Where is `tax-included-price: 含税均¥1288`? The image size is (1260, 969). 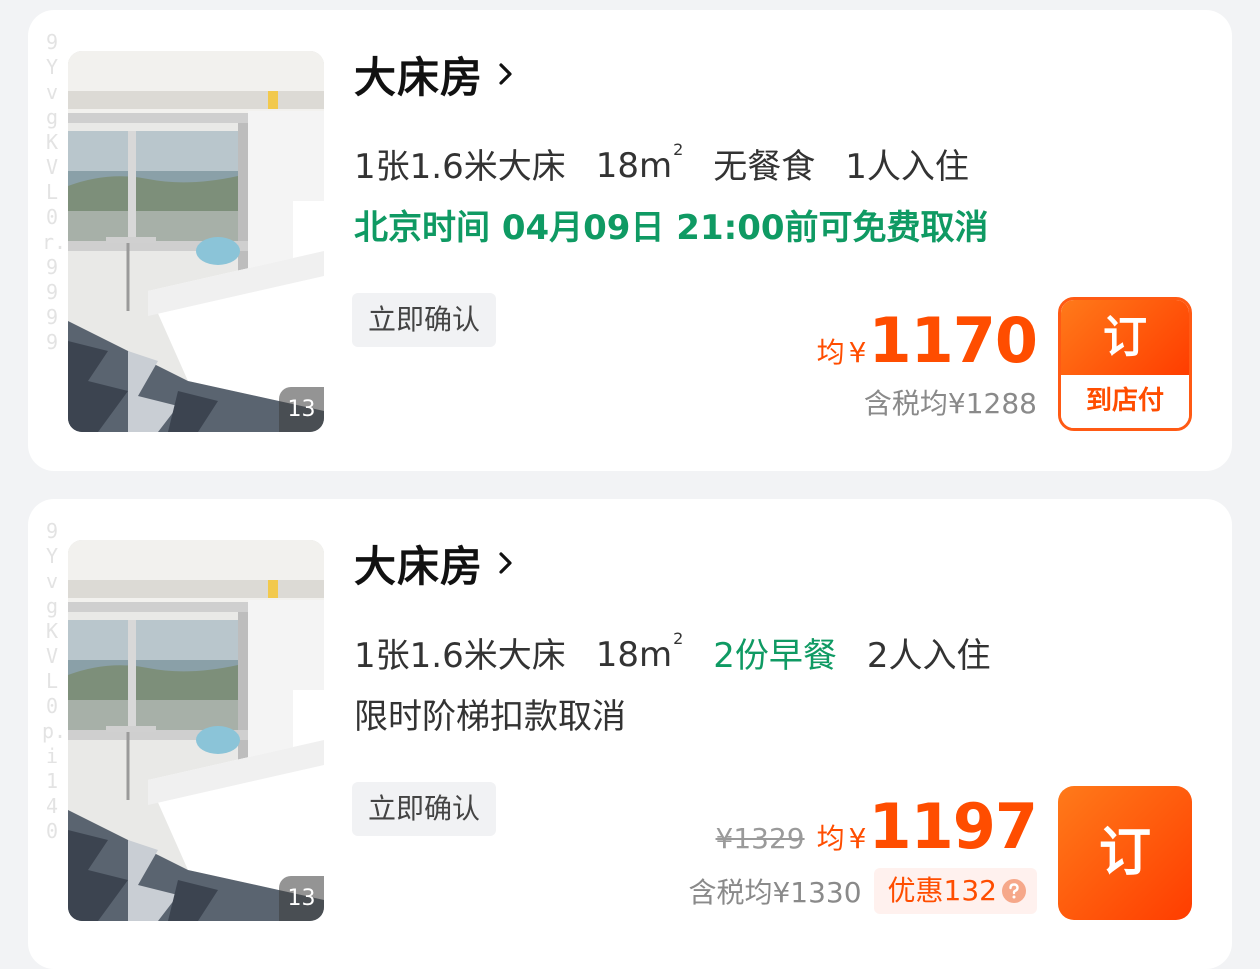
tax-included-price: 含税均¥1288 is located at coordinates (950, 403).